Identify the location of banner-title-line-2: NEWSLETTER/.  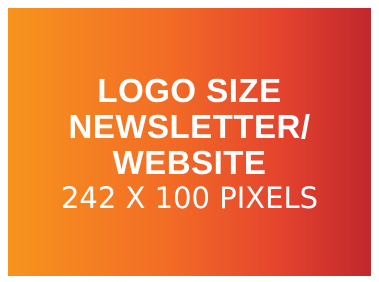
(189, 126).